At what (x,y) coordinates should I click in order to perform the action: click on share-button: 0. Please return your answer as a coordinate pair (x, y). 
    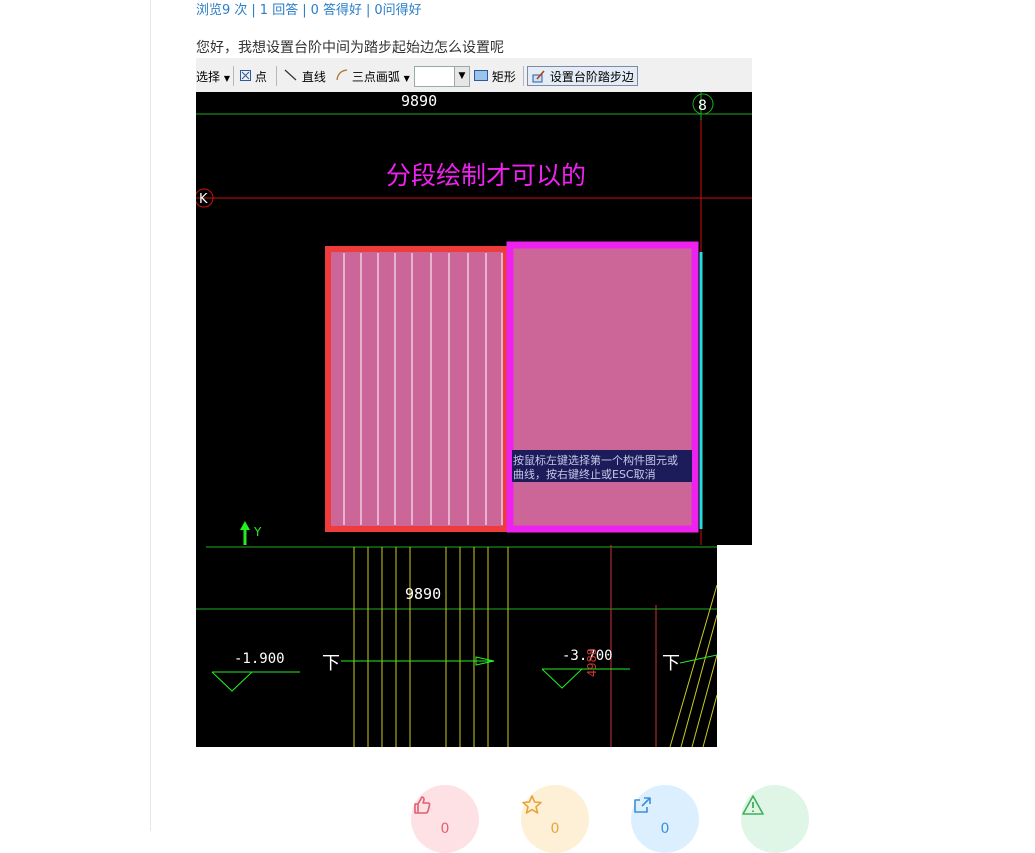
    Looking at the image, I should click on (665, 819).